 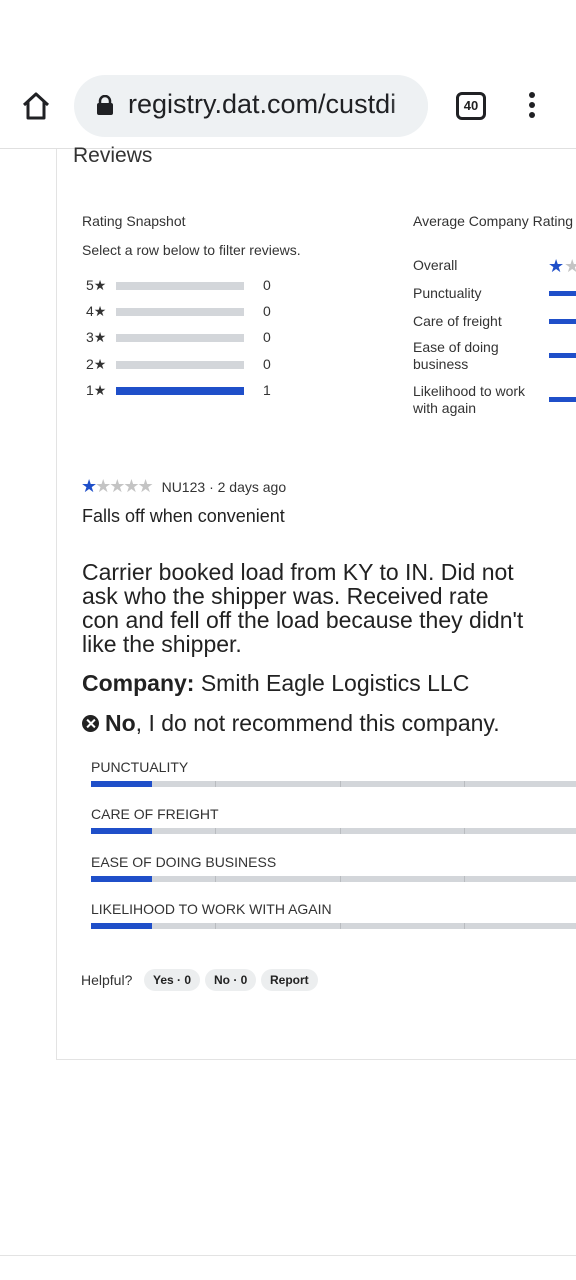 I want to click on recommend-text: , I do not recommend this company., so click(x=317, y=723).